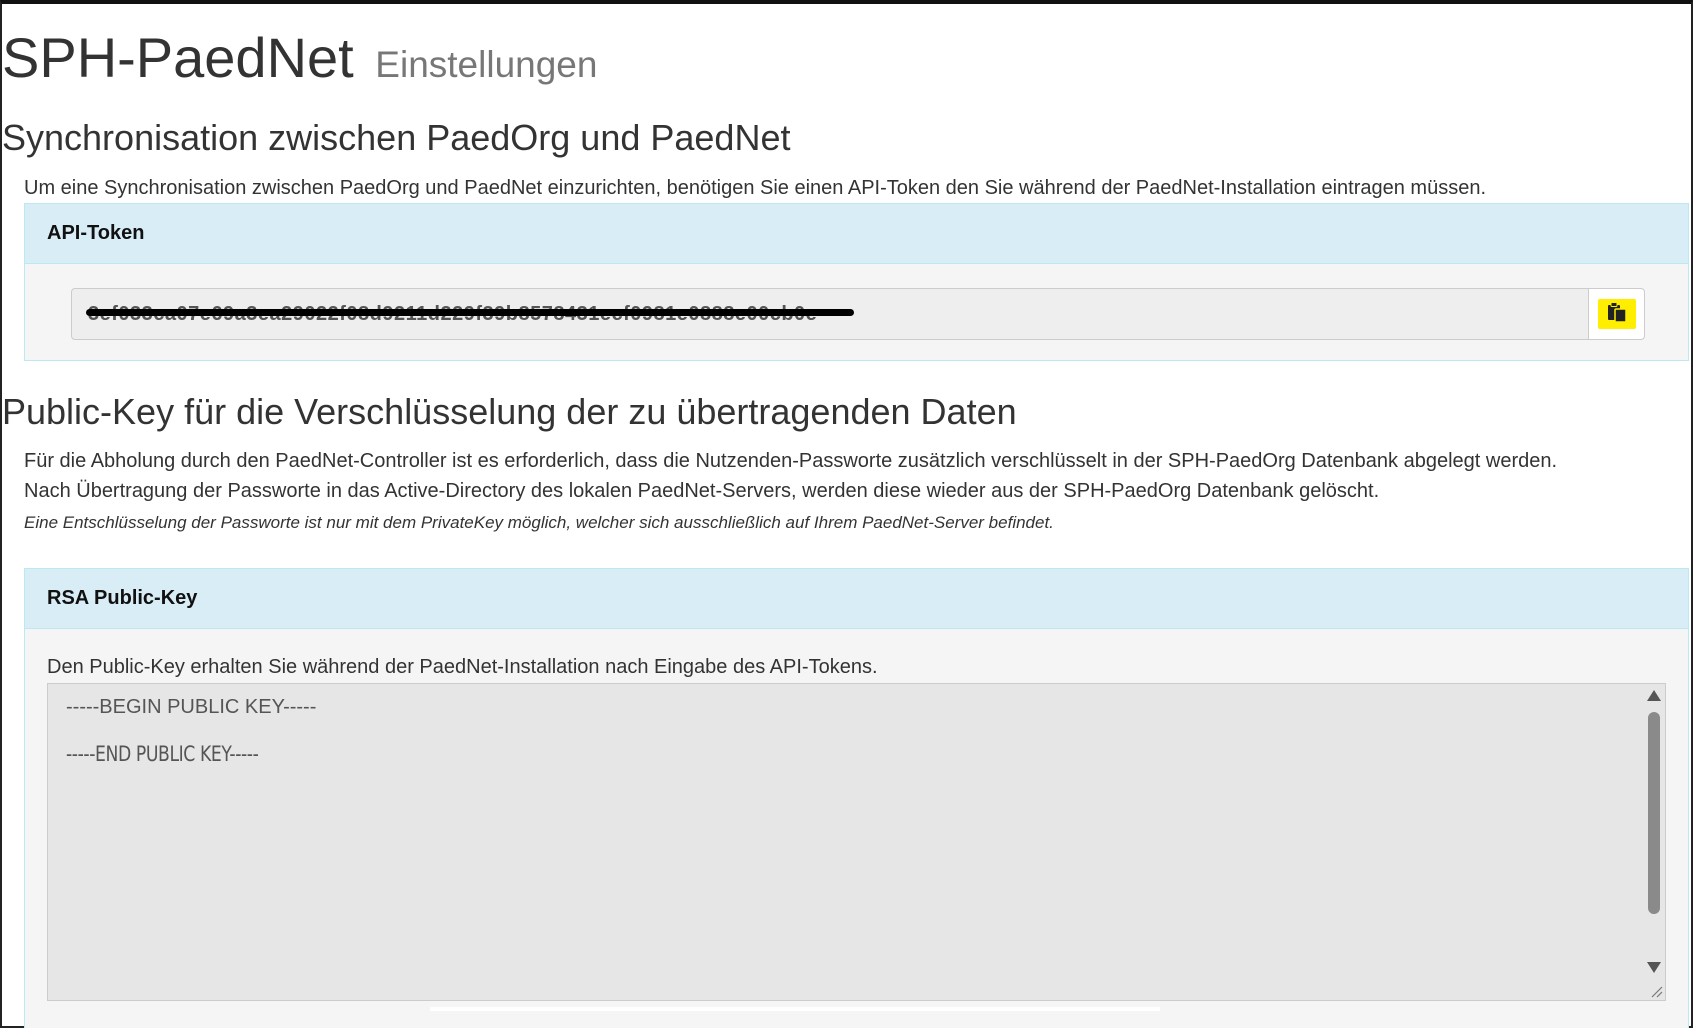 This screenshot has height=1028, width=1693. I want to click on page-subtitle: Einstellungen, so click(486, 64).